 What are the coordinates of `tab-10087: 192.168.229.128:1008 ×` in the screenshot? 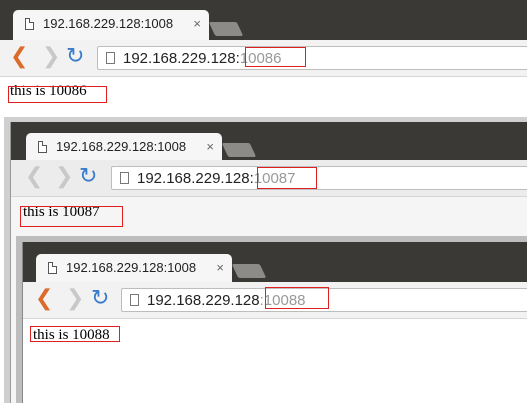 It's located at (124, 146).